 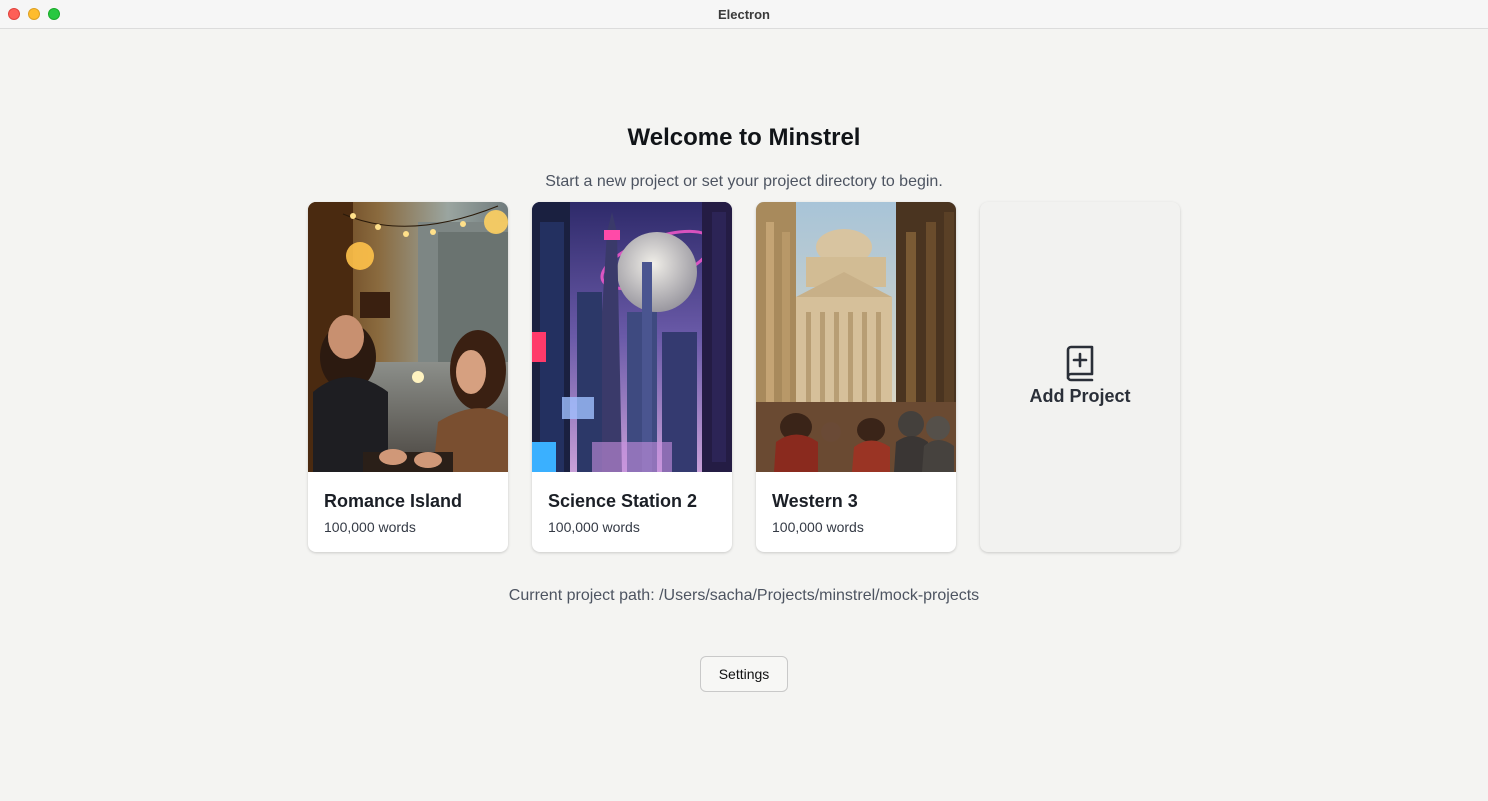 What do you see at coordinates (815, 501) in the screenshot?
I see `project-title: Western 3` at bounding box center [815, 501].